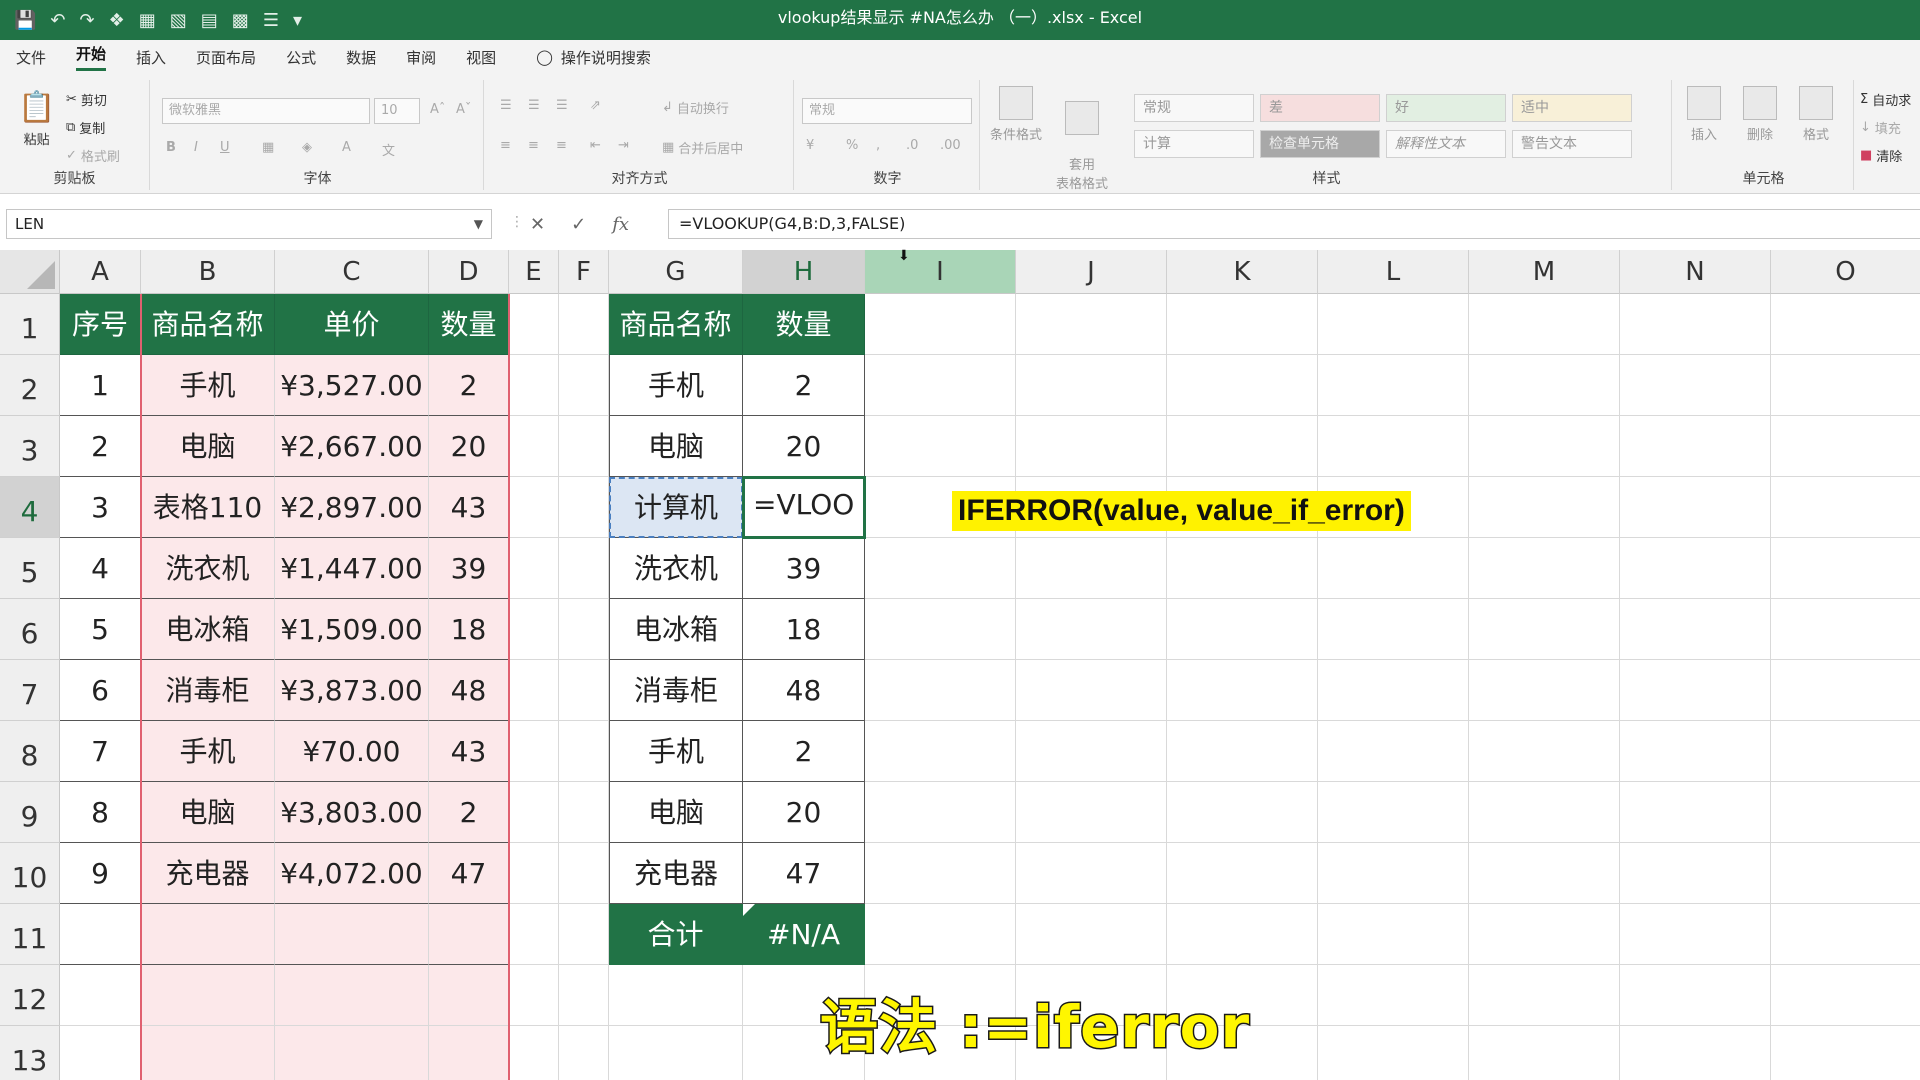 Image resolution: width=1920 pixels, height=1080 pixels. What do you see at coordinates (1845, 1053) in the screenshot?
I see `cell-o13` at bounding box center [1845, 1053].